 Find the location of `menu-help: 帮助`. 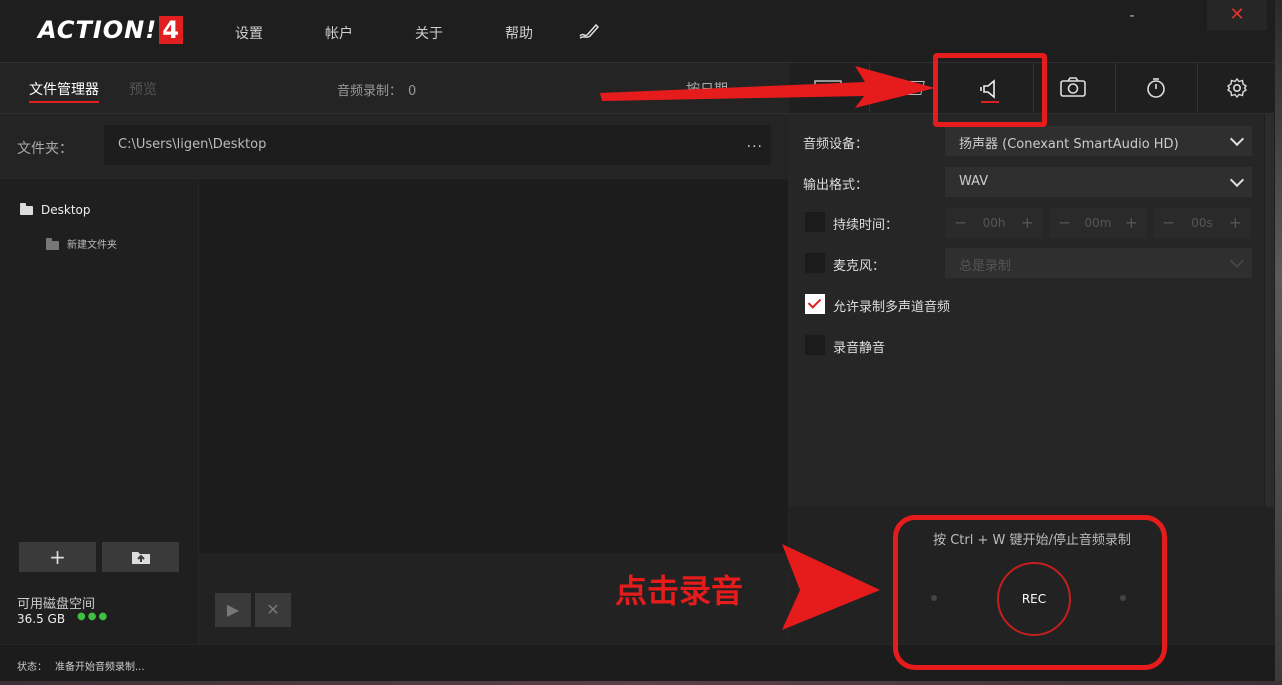

menu-help: 帮助 is located at coordinates (519, 33).